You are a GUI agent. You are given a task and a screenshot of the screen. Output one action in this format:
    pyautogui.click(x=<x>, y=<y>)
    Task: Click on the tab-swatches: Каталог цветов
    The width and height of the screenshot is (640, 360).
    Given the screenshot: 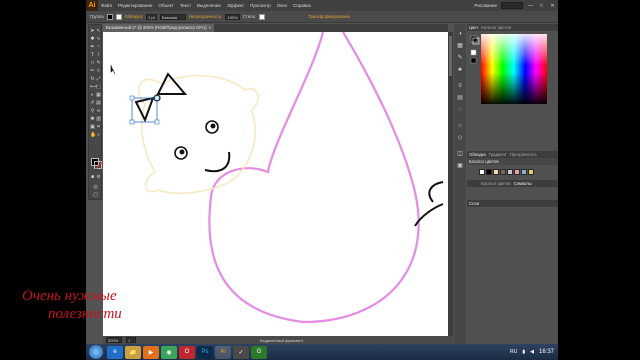 What is the action you would take?
    pyautogui.click(x=496, y=183)
    